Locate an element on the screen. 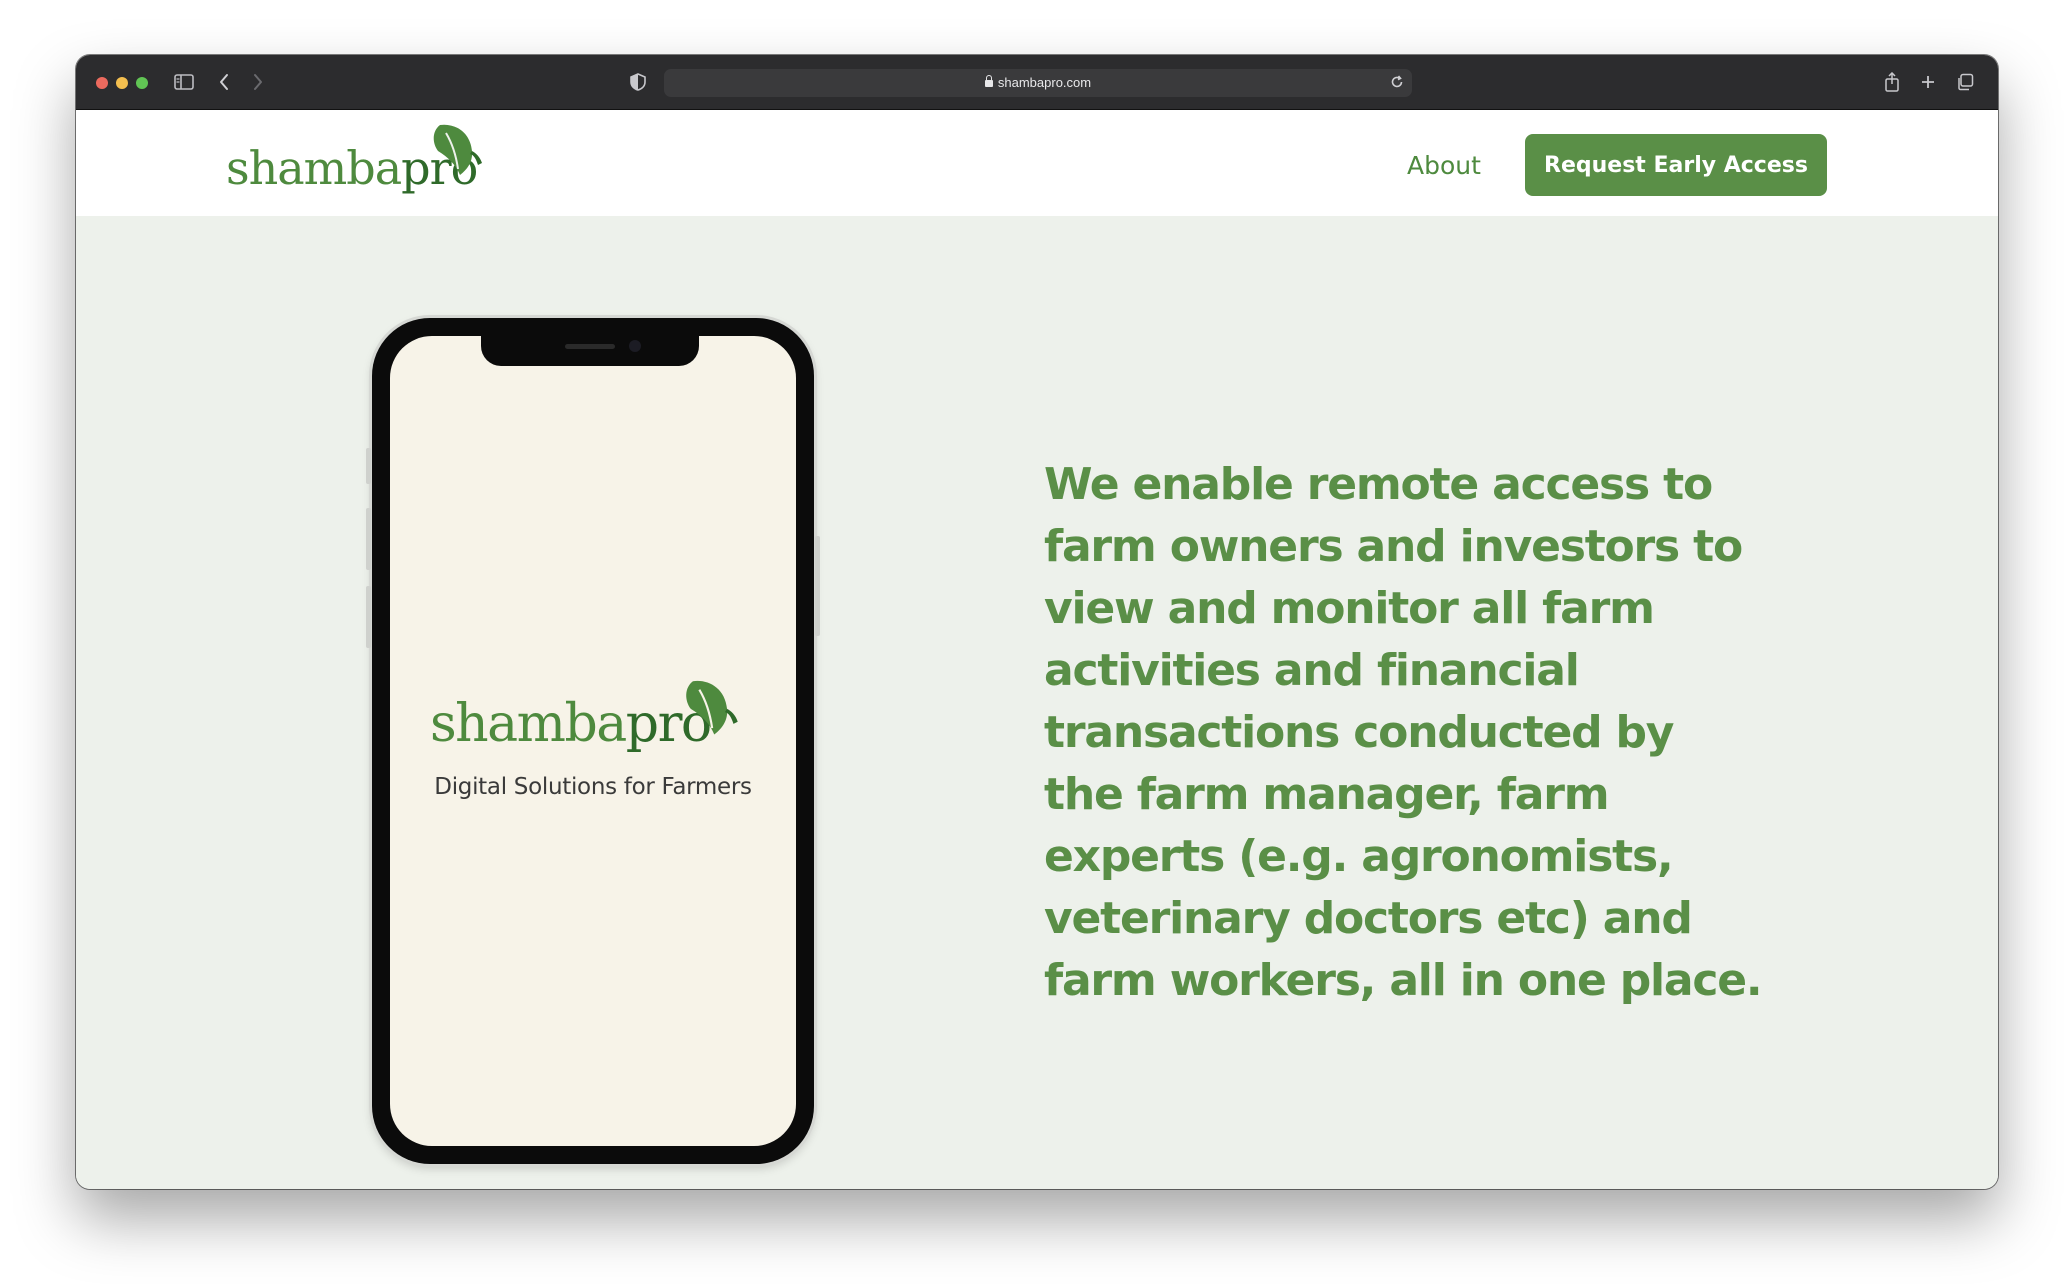 This screenshot has width=2072, height=1284. phone-screen-logo: shambapro is located at coordinates (595, 719).